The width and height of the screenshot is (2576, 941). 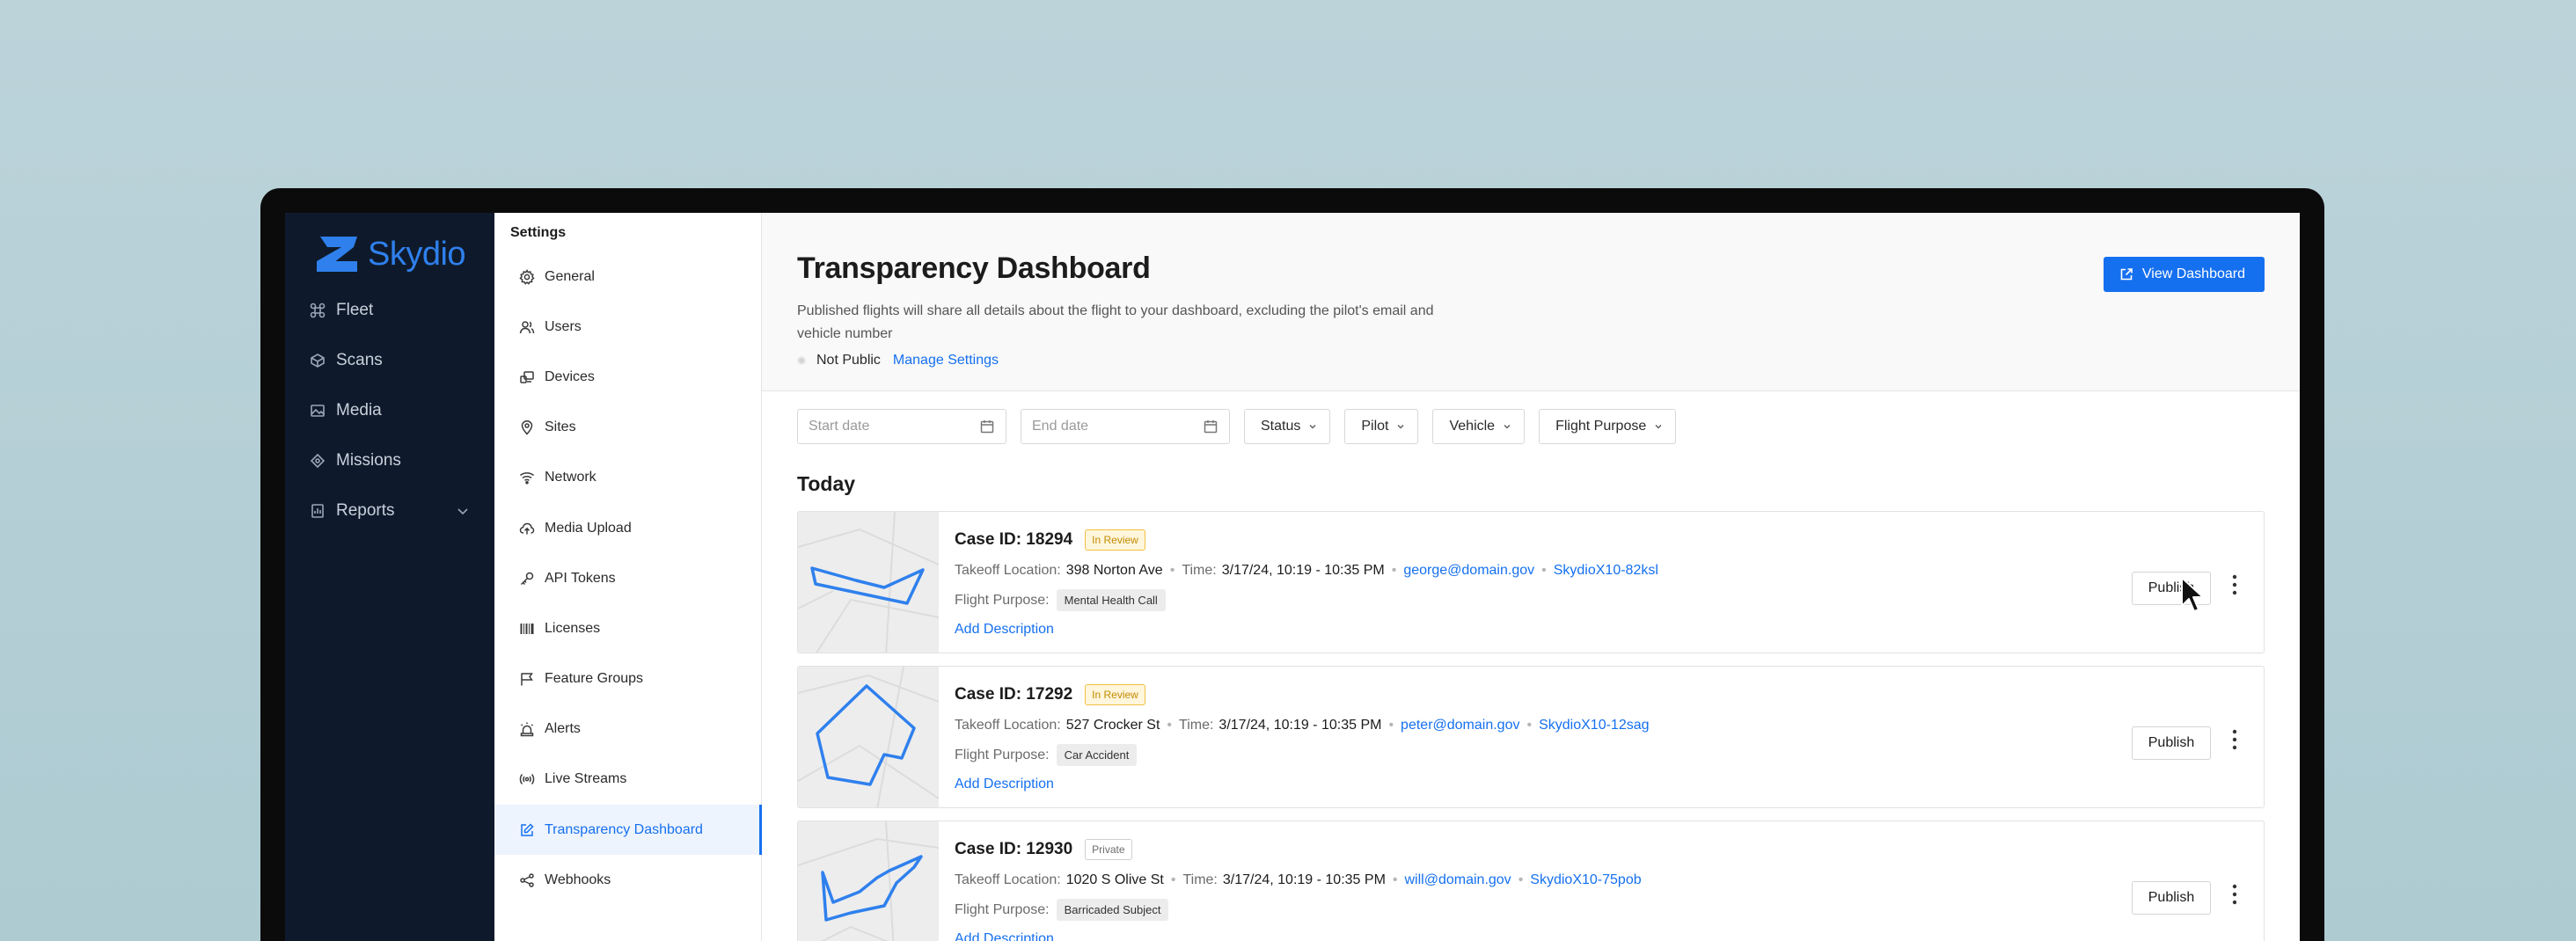 I want to click on manage-settings-link: Manage Settings, so click(x=946, y=361).